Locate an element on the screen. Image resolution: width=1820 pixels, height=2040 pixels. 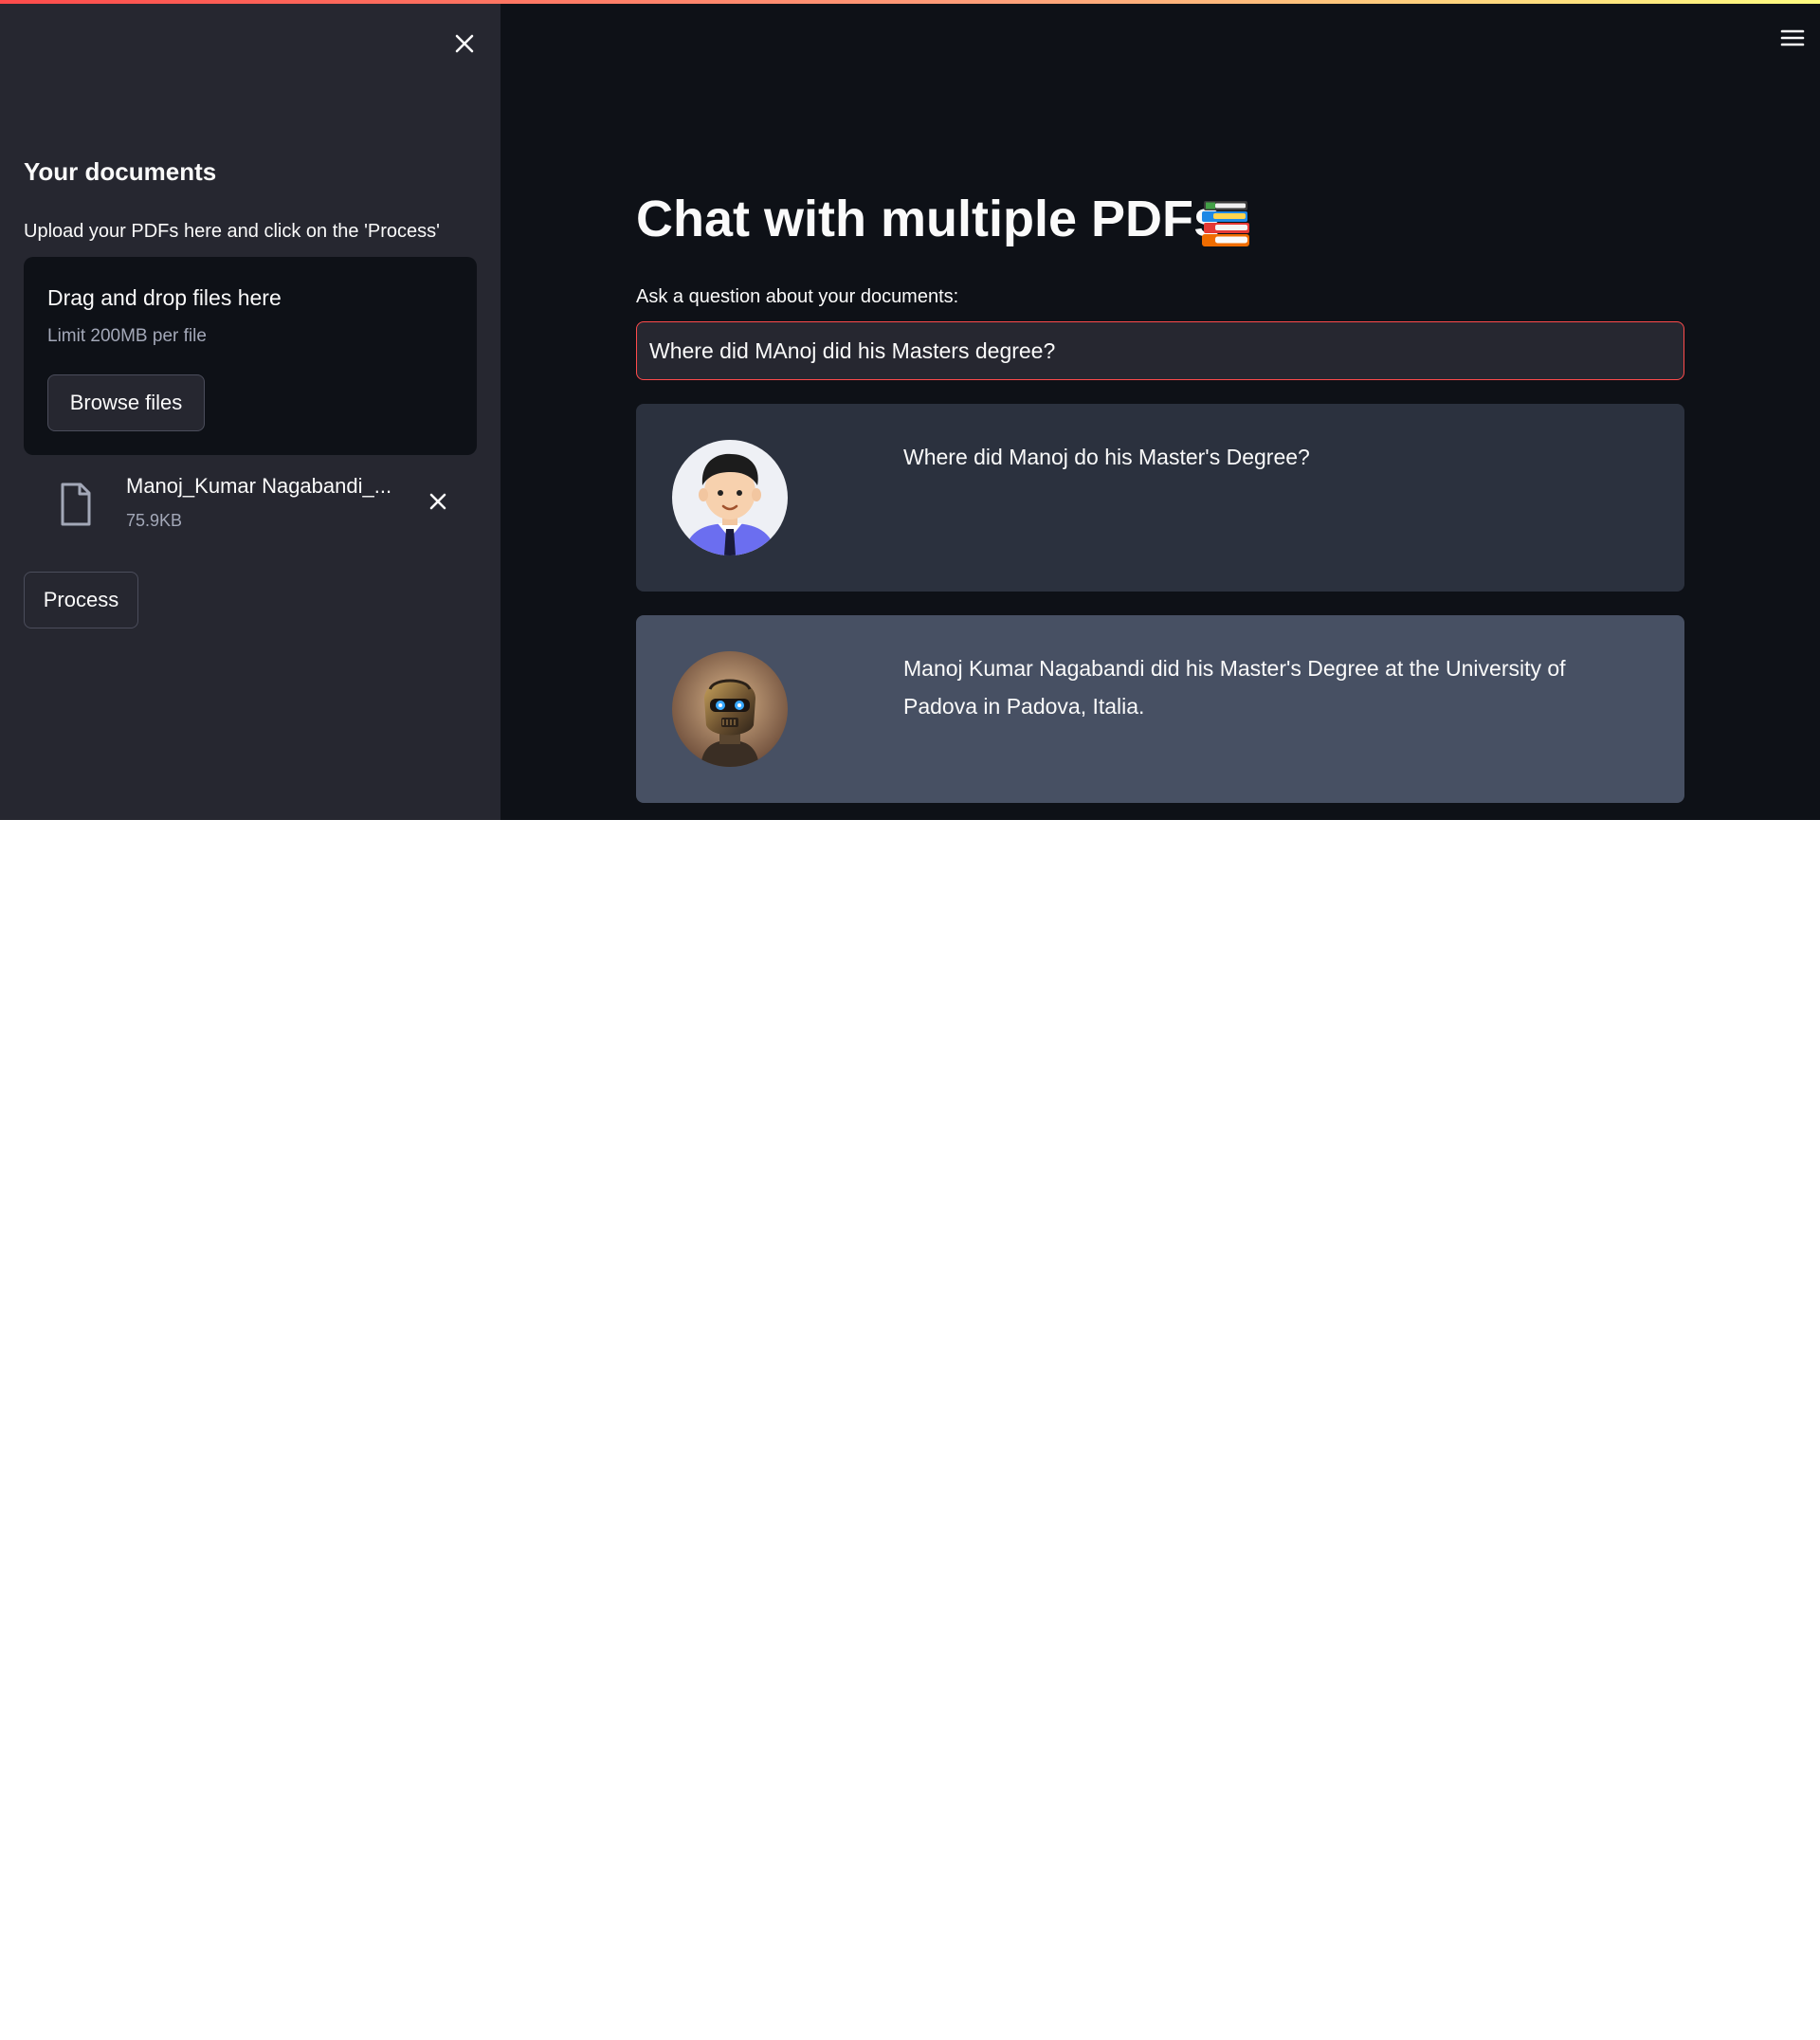
uploaded-file-item: Manoj_Kumar Nagabandi_... 75.9KB is located at coordinates (251, 505).